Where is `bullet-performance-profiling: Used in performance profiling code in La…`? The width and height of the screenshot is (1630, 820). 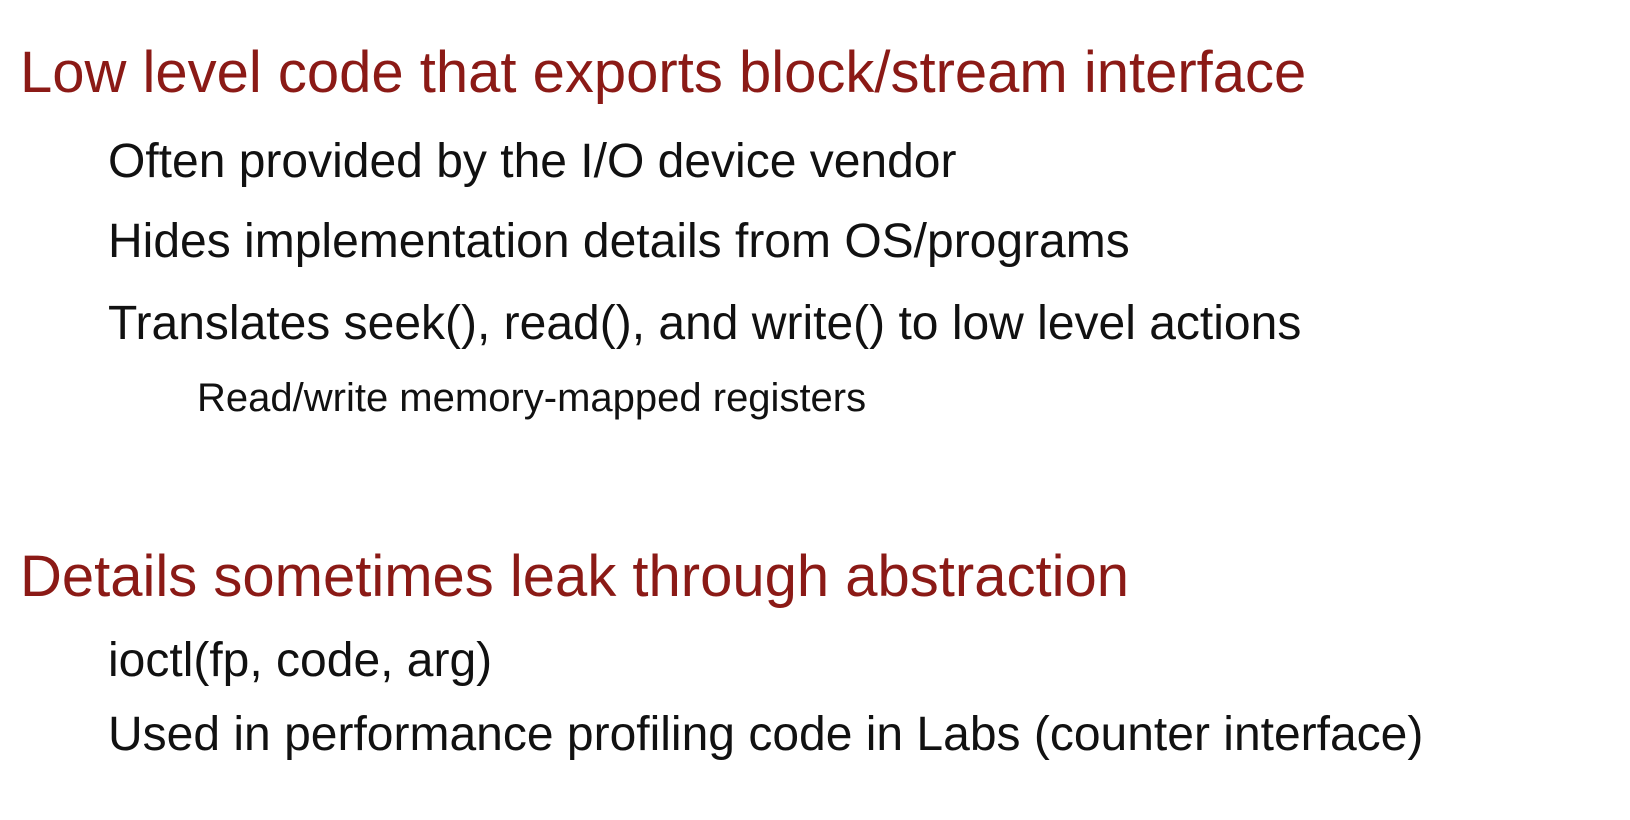 bullet-performance-profiling: Used in performance profiling code in La… is located at coordinates (766, 734).